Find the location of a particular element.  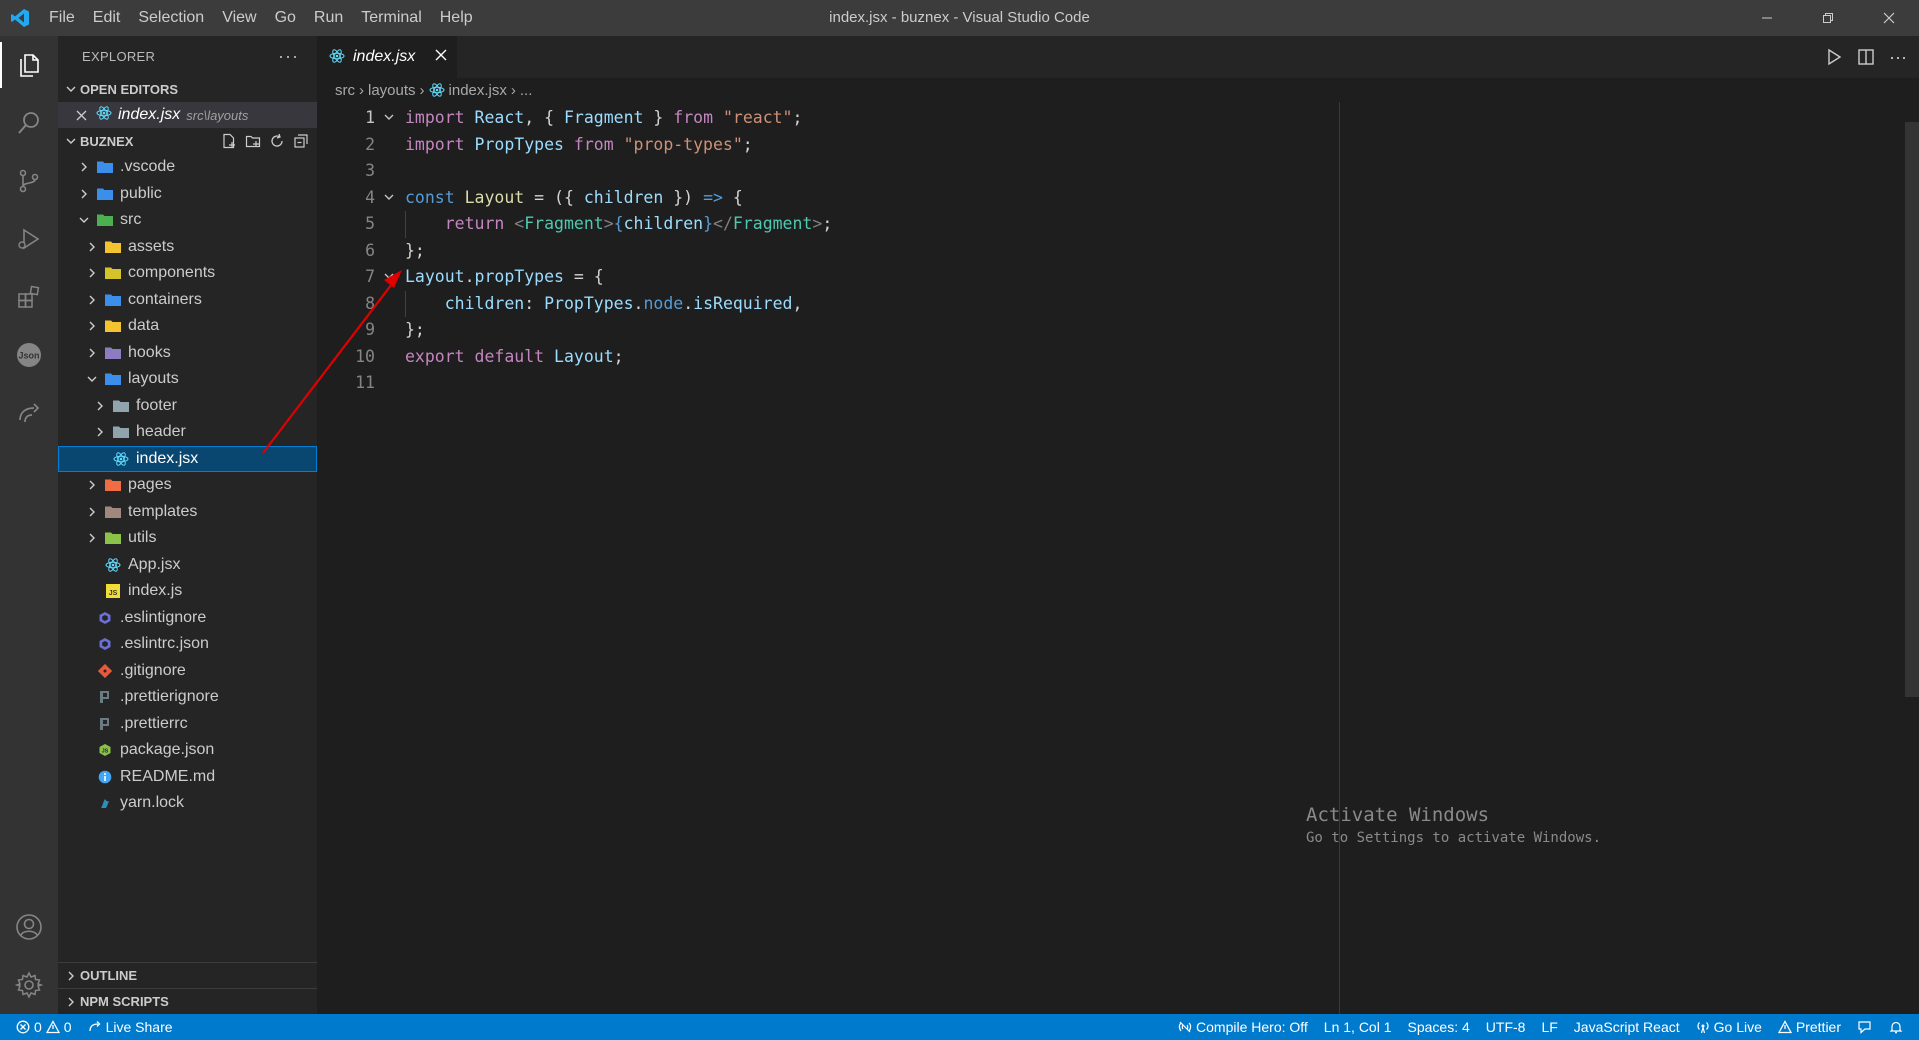

go-live-status: Go Live is located at coordinates (1729, 1027).